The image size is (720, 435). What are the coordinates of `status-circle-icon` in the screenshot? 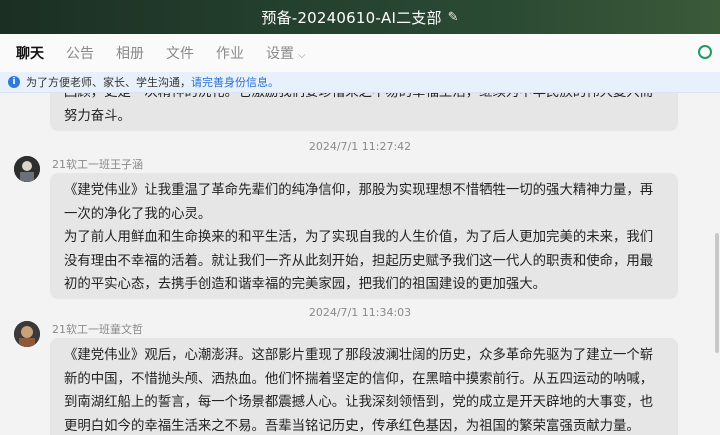 It's located at (705, 52).